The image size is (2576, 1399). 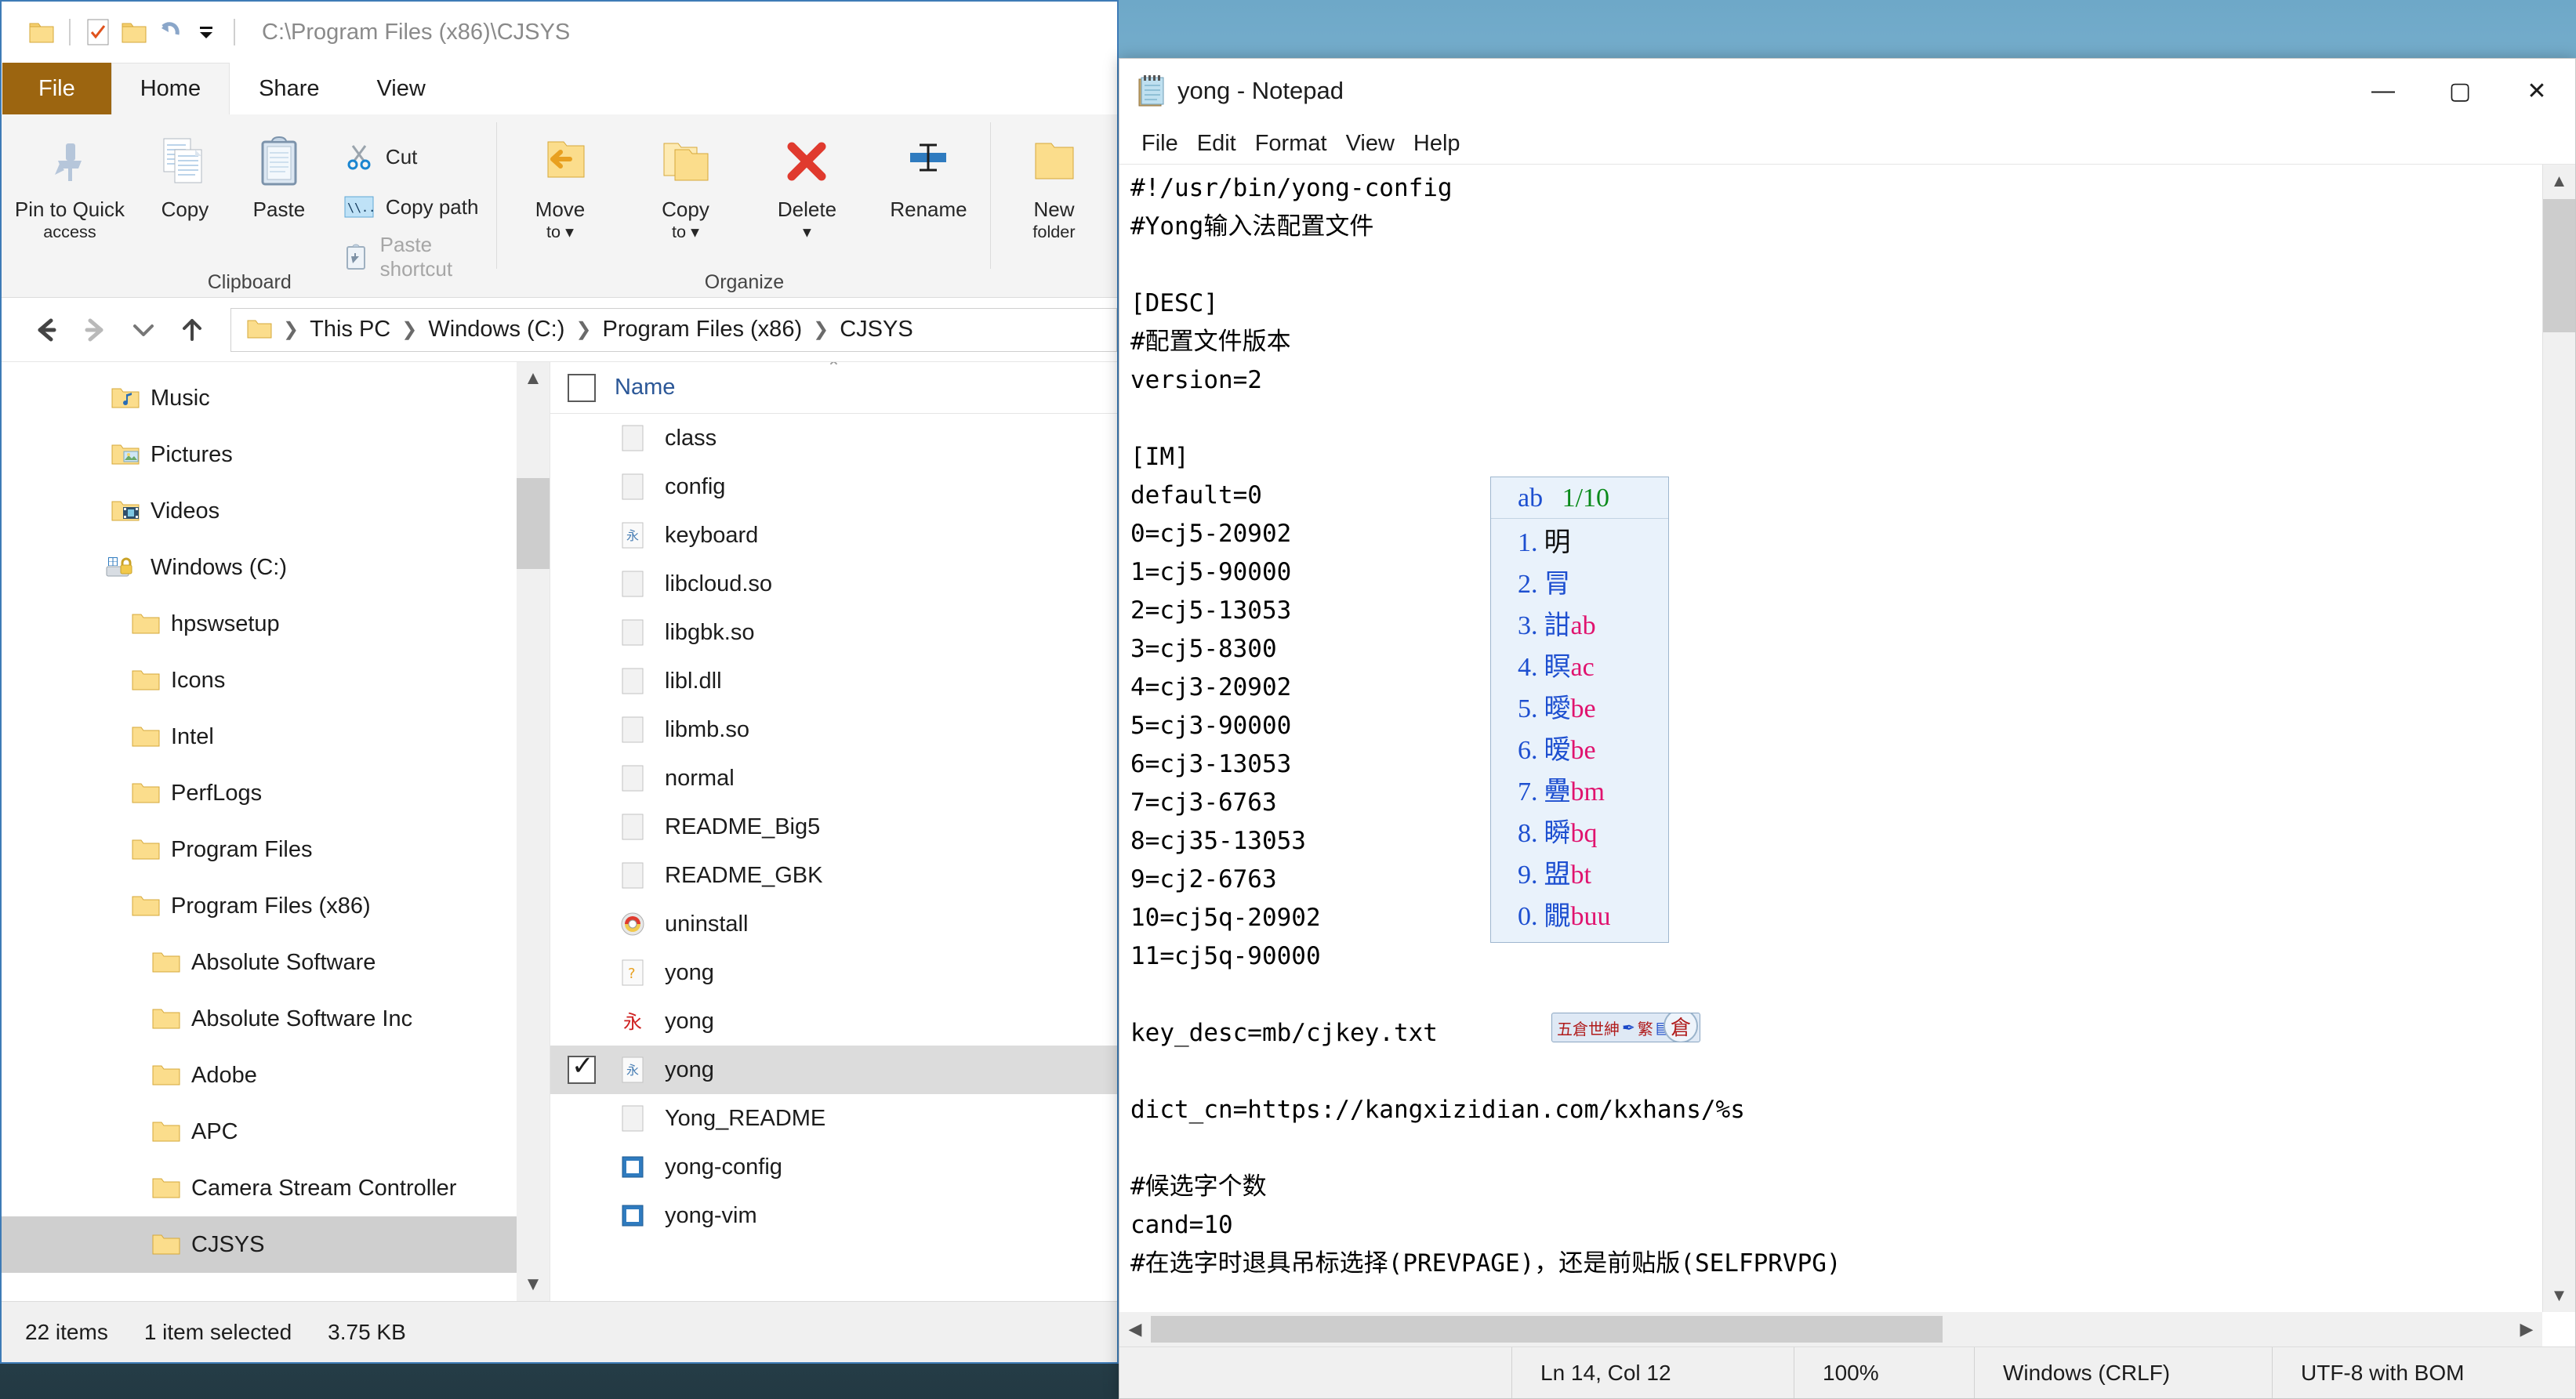 What do you see at coordinates (834, 827) in the screenshot?
I see `file-row-readme-big5: README_Big5` at bounding box center [834, 827].